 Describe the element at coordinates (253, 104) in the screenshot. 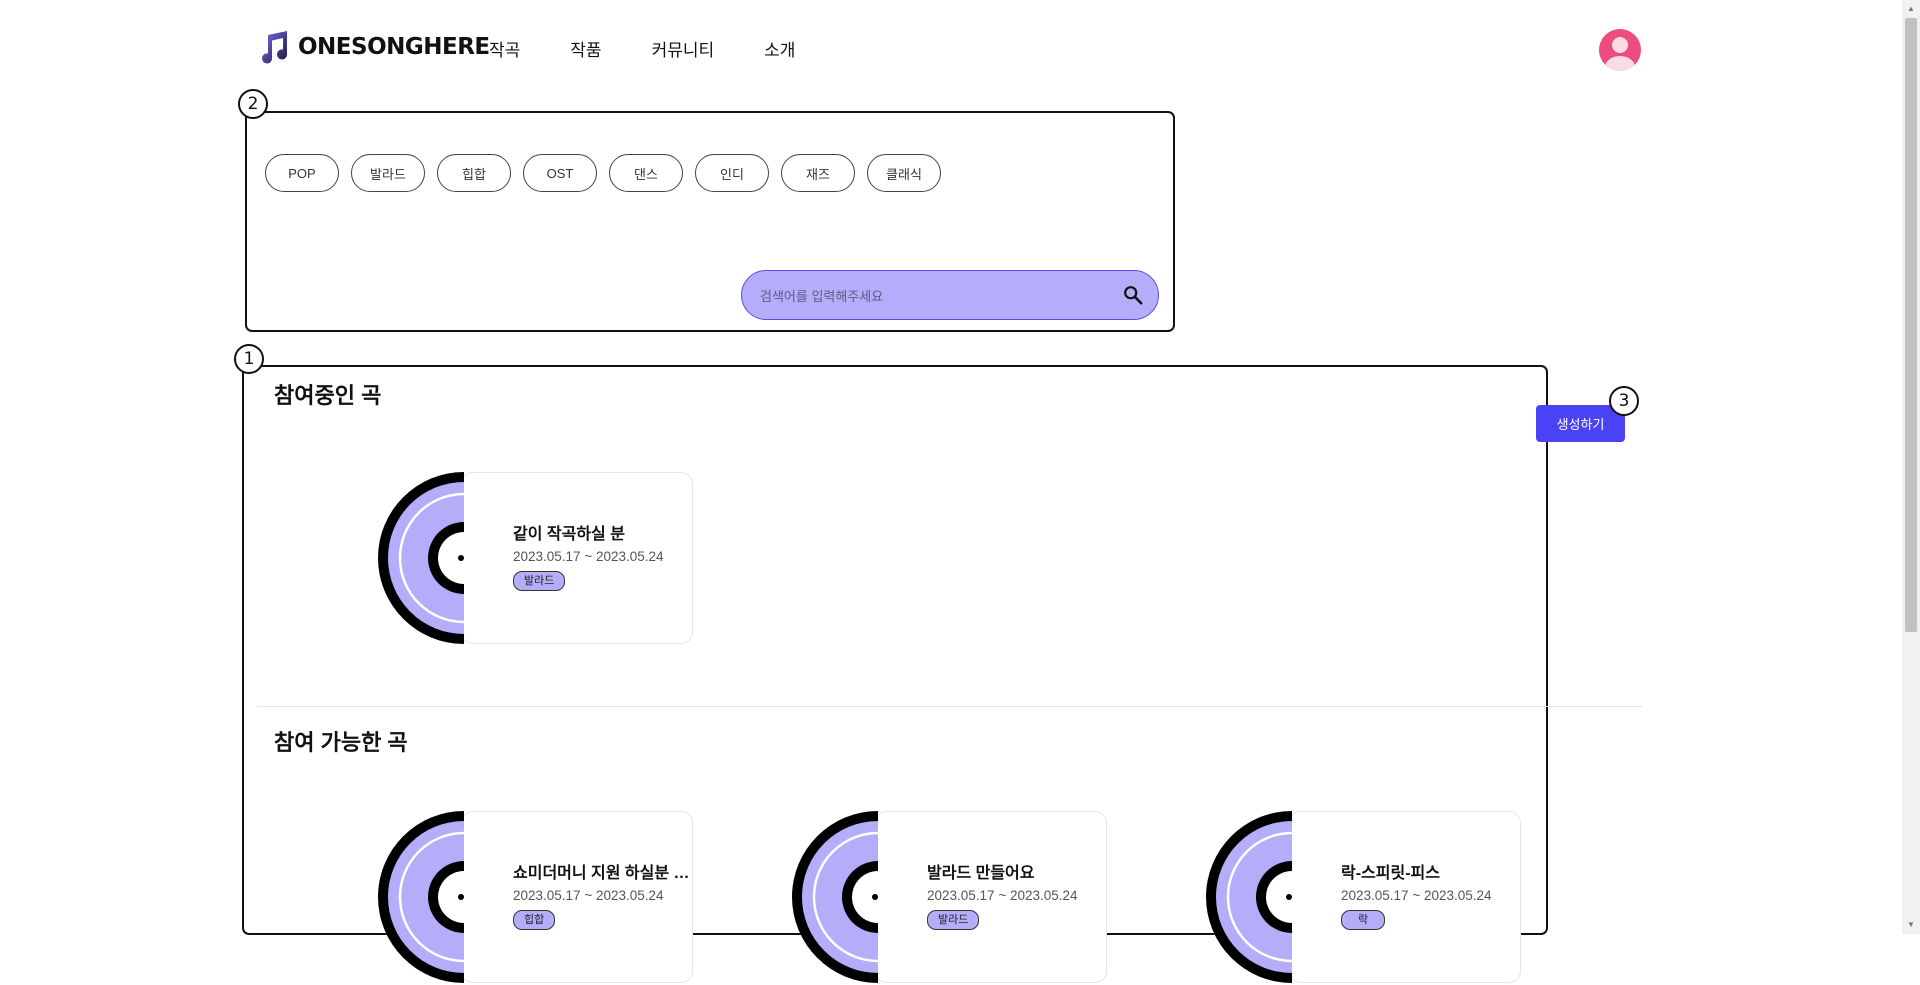

I see `annotation-number-2: 2` at that location.